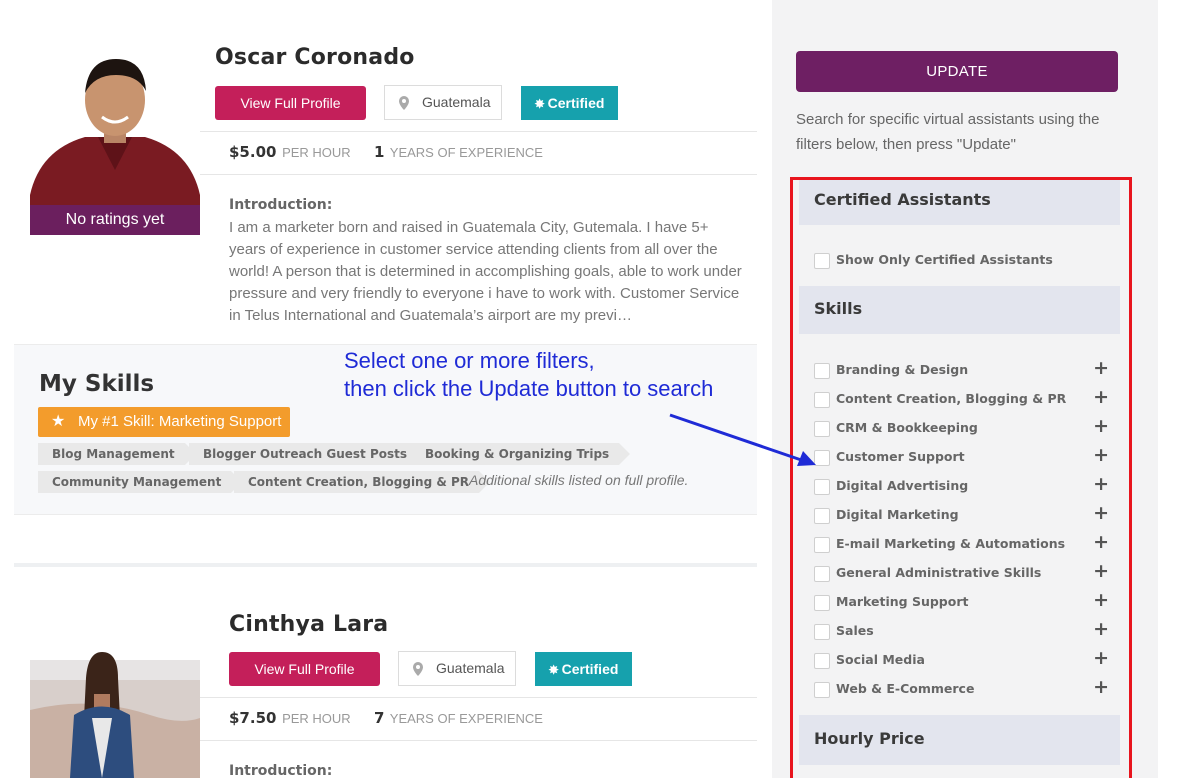 Image resolution: width=1178 pixels, height=778 pixels. What do you see at coordinates (385, 565) in the screenshot?
I see `card-divider` at bounding box center [385, 565].